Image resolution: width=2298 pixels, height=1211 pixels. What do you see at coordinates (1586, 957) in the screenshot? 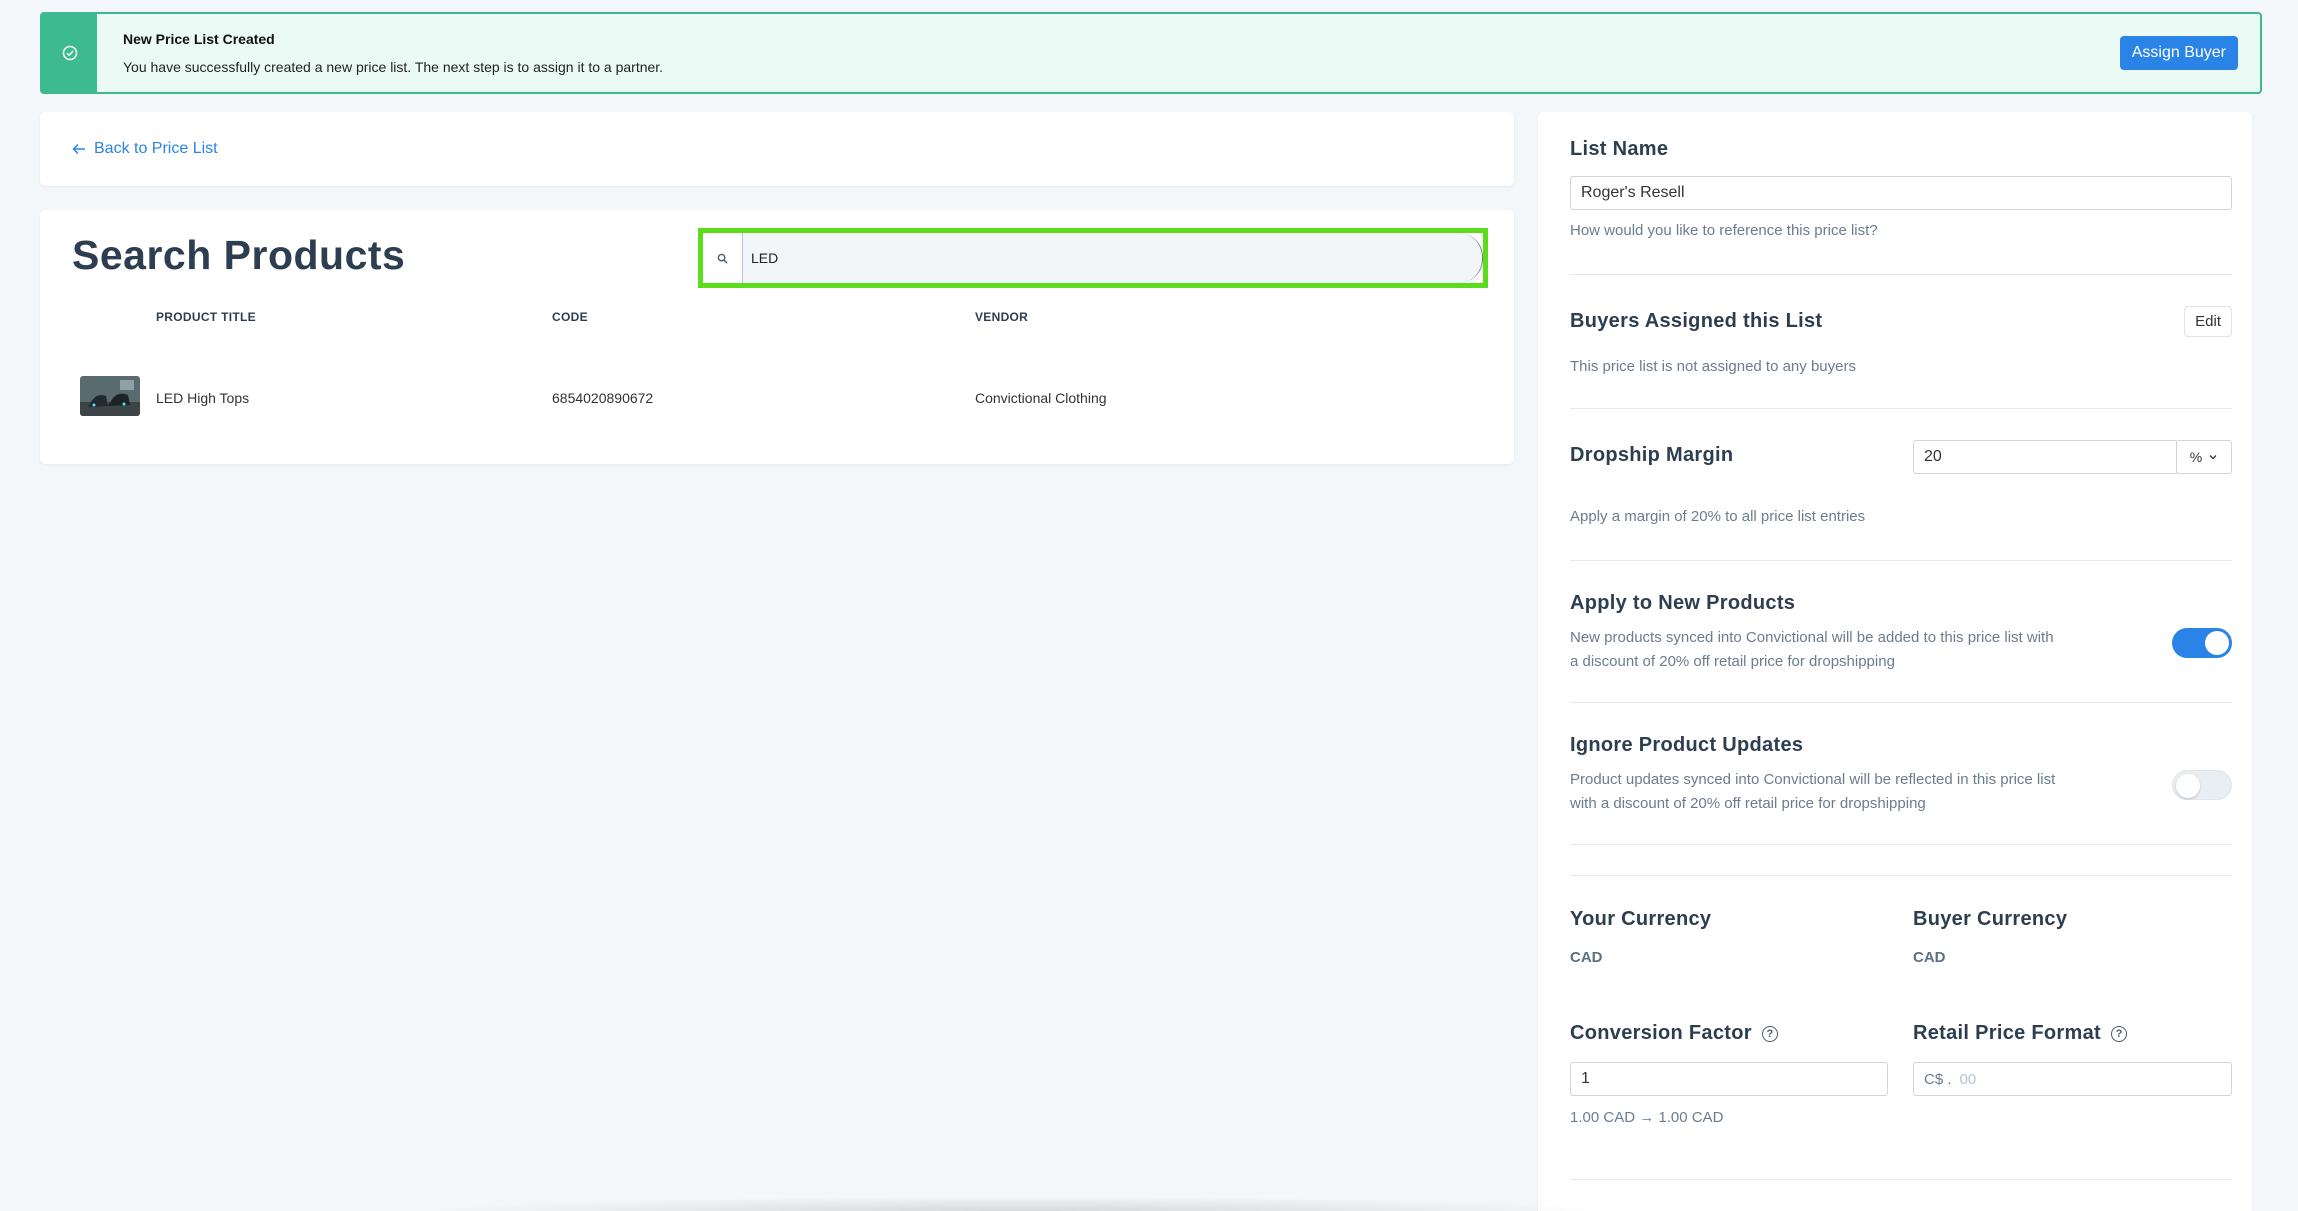
I see `your-currency-value: CAD` at bounding box center [1586, 957].